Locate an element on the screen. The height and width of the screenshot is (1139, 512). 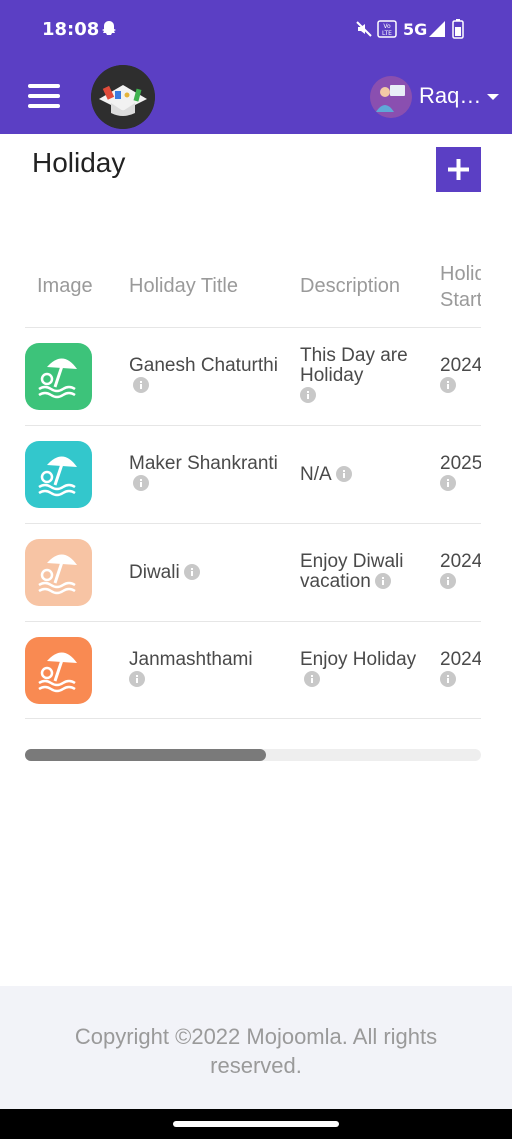
network-type: 5G is located at coordinates (415, 29).